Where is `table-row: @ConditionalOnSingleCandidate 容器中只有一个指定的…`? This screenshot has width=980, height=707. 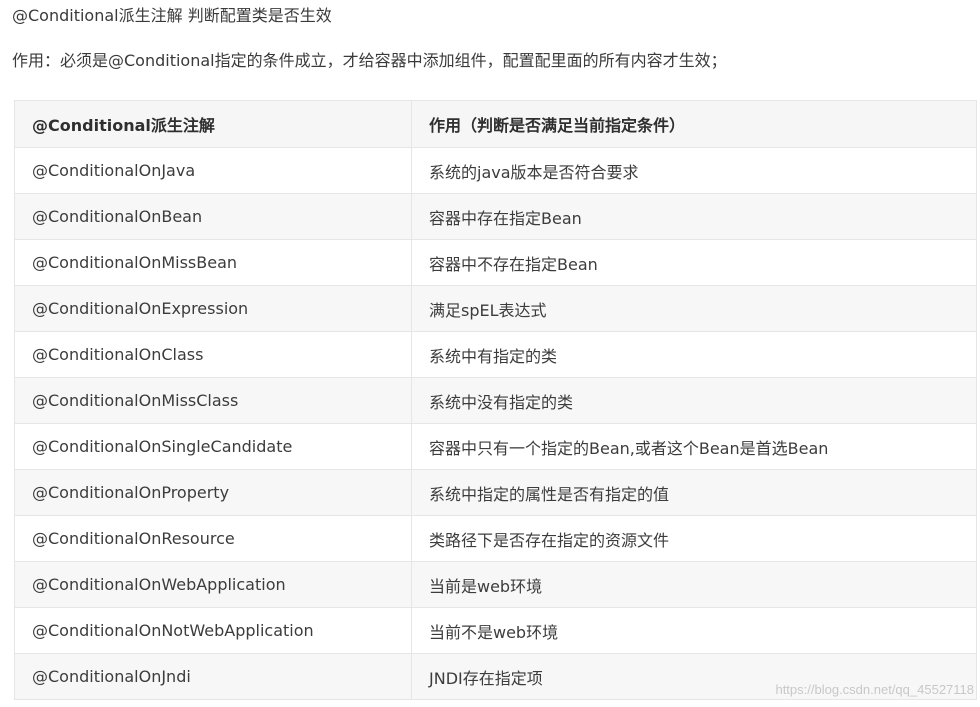
table-row: @ConditionalOnSingleCandidate 容器中只有一个指定的… is located at coordinates (495, 446).